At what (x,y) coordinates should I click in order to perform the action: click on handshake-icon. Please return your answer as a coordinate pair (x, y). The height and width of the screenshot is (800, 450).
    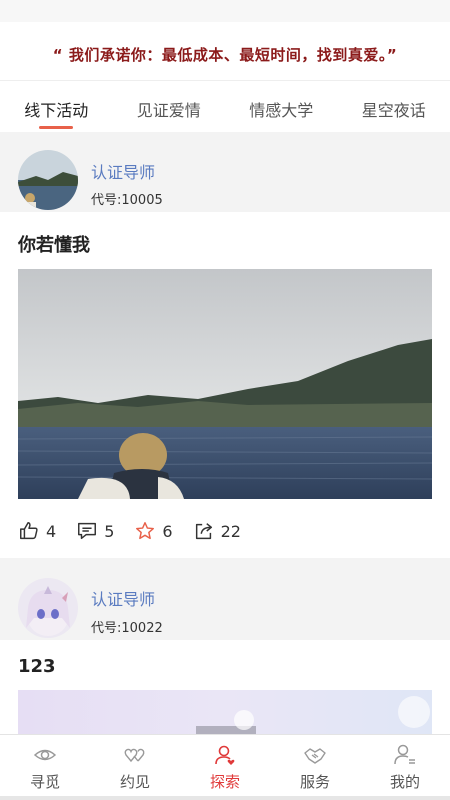
    Looking at the image, I should click on (315, 756).